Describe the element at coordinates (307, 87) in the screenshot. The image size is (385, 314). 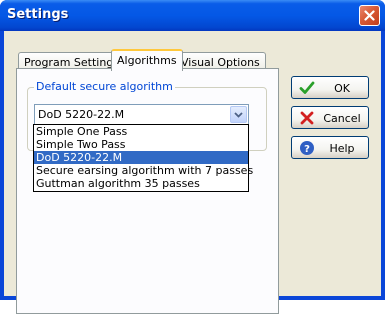
I see `checkmark-icon` at that location.